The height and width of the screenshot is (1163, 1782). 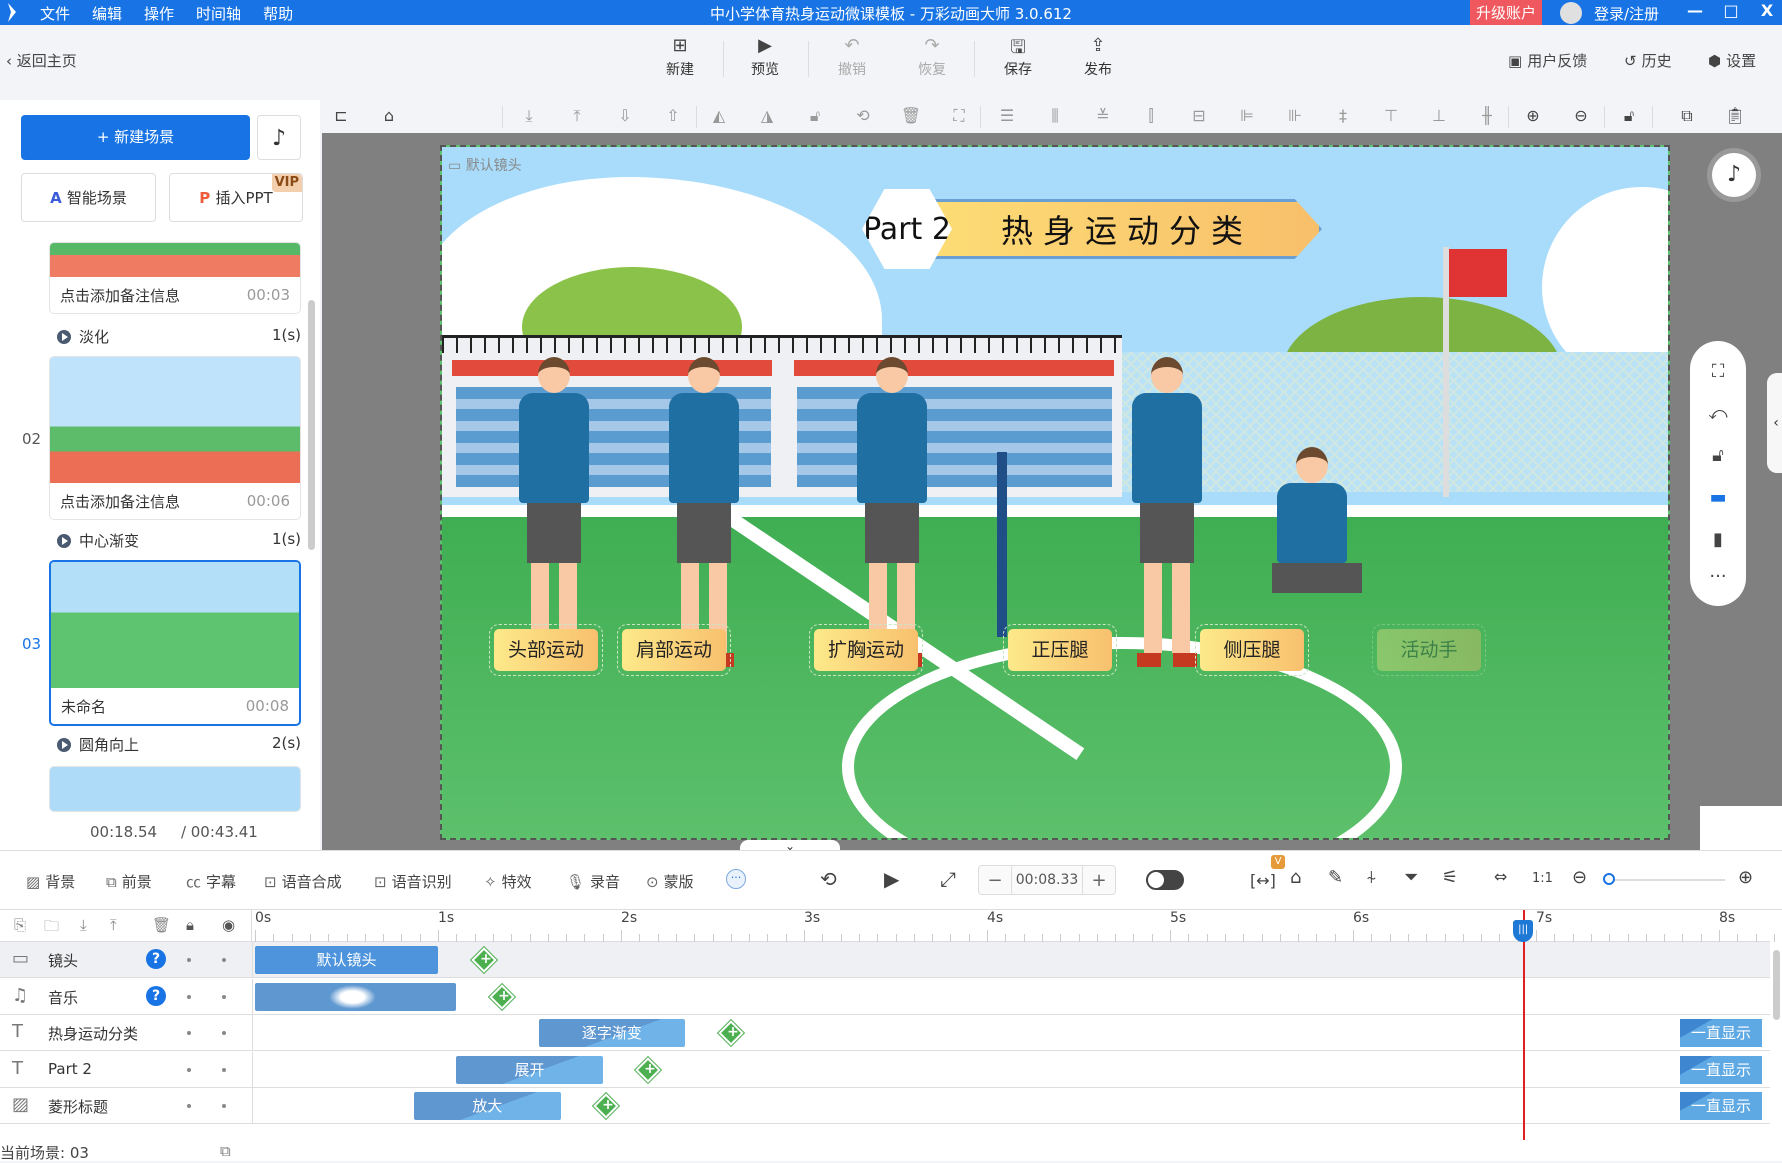 I want to click on timeline-zoom-slider, so click(x=1665, y=880).